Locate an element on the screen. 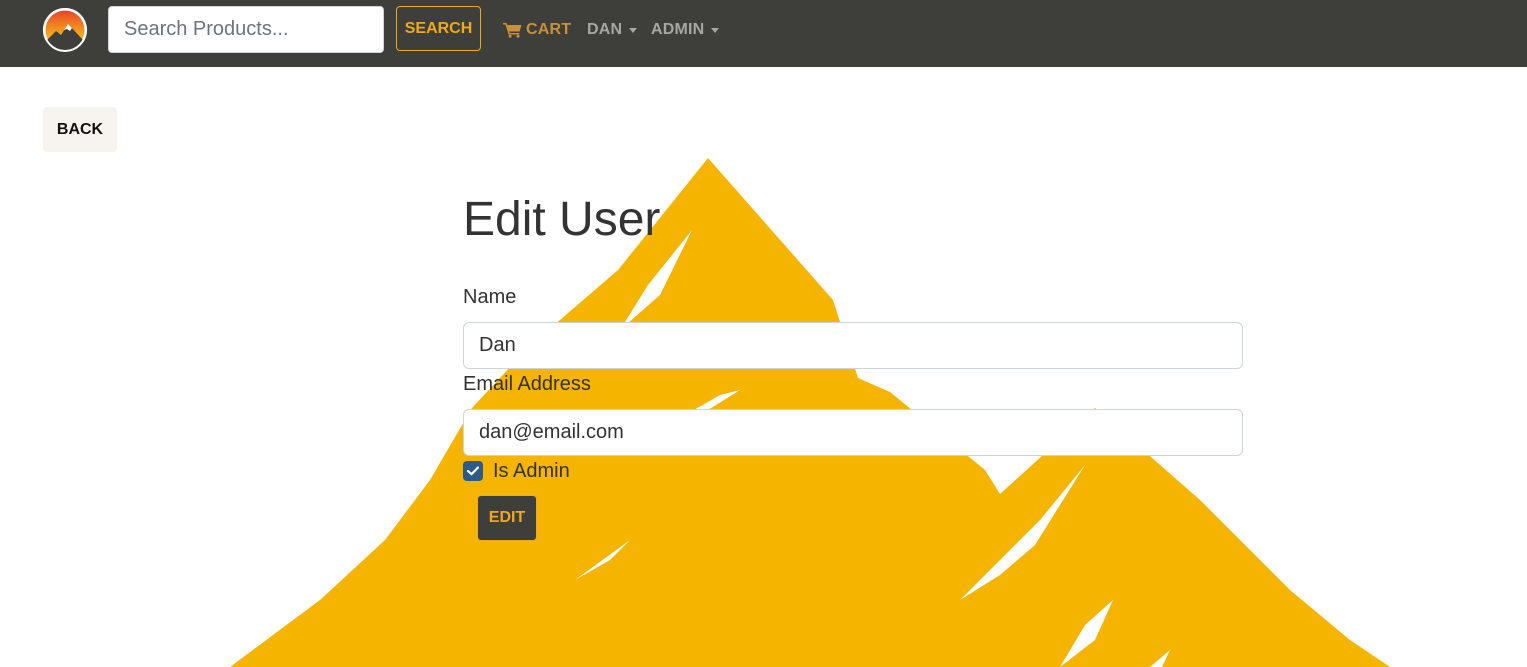  brand-logo-icon is located at coordinates (65, 30).